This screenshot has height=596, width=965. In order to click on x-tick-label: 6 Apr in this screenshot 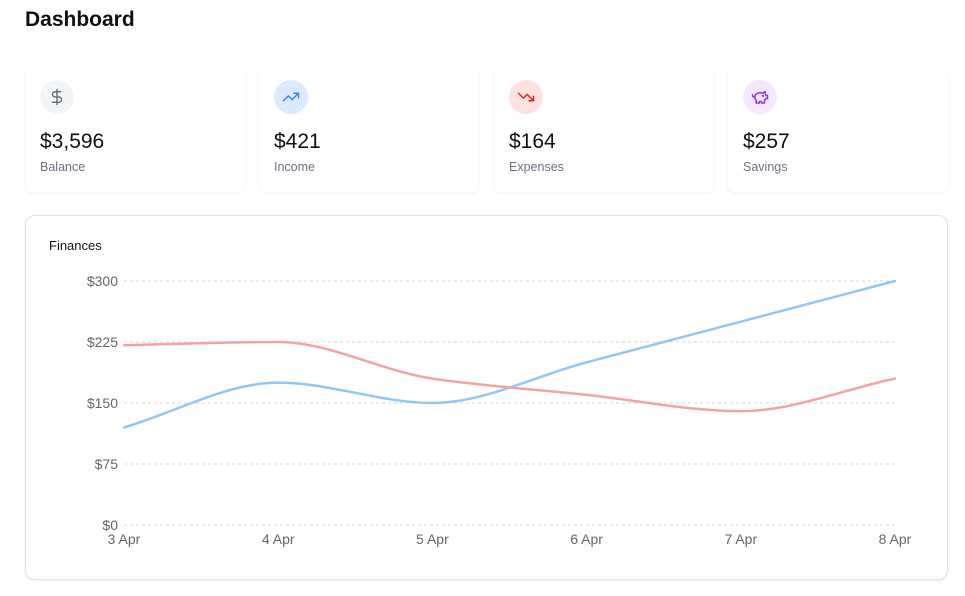, I will do `click(586, 539)`.